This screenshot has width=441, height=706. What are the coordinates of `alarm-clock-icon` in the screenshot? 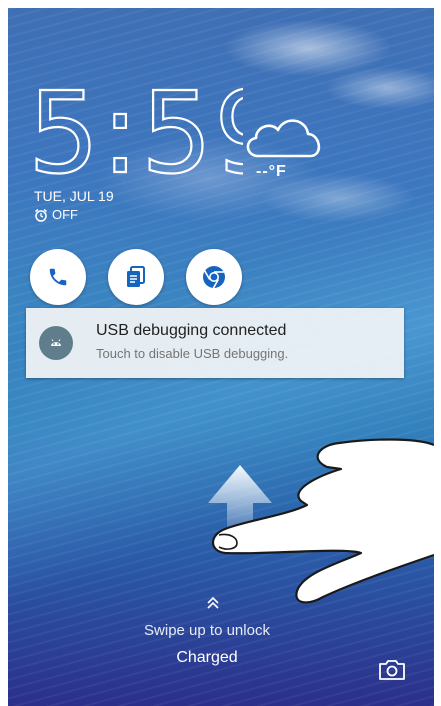 It's located at (41, 215).